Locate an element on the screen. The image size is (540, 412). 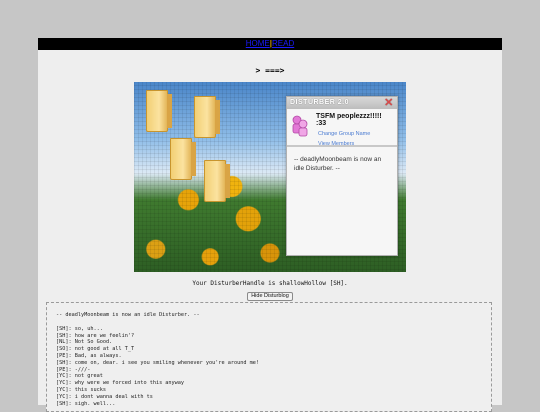
home-link: HOME is located at coordinates (258, 43).